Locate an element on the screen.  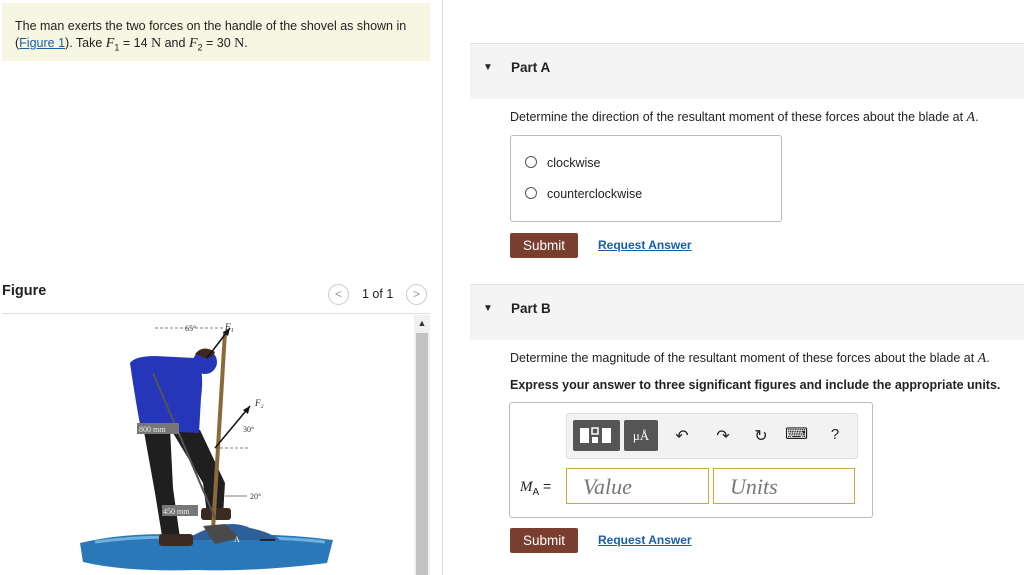
previous-figure-button: < is located at coordinates (338, 294).